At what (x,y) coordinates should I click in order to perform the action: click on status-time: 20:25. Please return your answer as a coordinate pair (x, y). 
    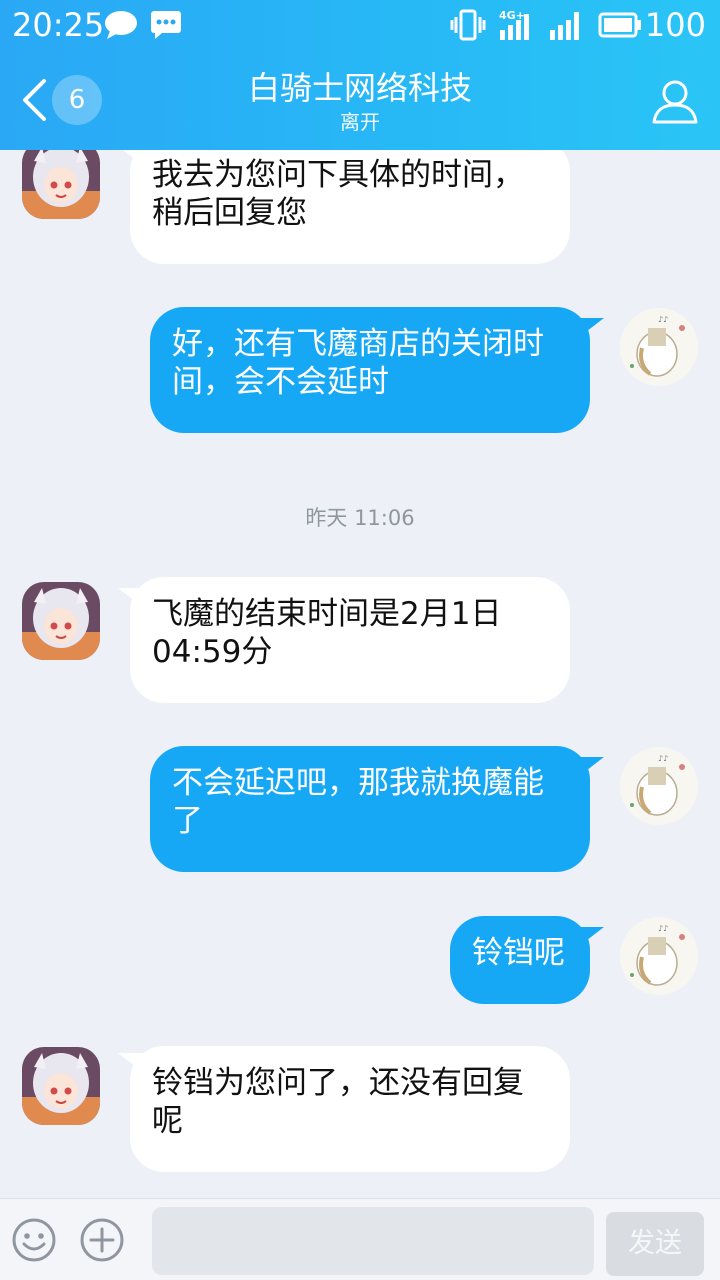
    Looking at the image, I should click on (58, 25).